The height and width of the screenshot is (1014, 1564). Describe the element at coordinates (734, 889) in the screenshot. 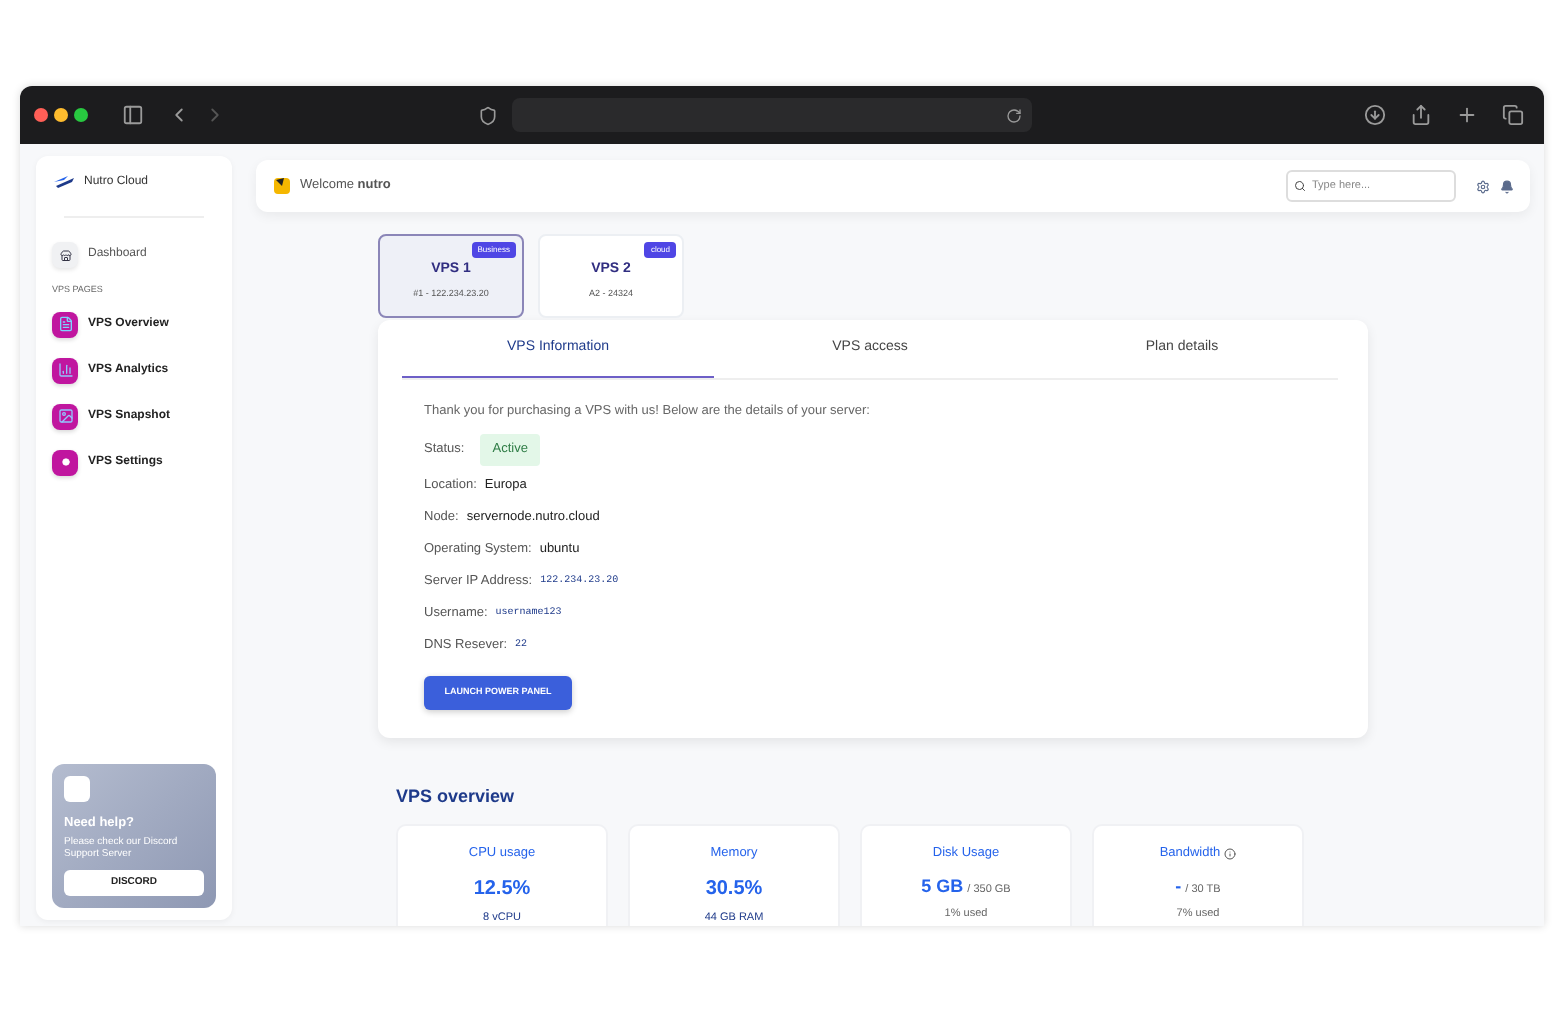

I see `stat-value: 30.5%` at that location.